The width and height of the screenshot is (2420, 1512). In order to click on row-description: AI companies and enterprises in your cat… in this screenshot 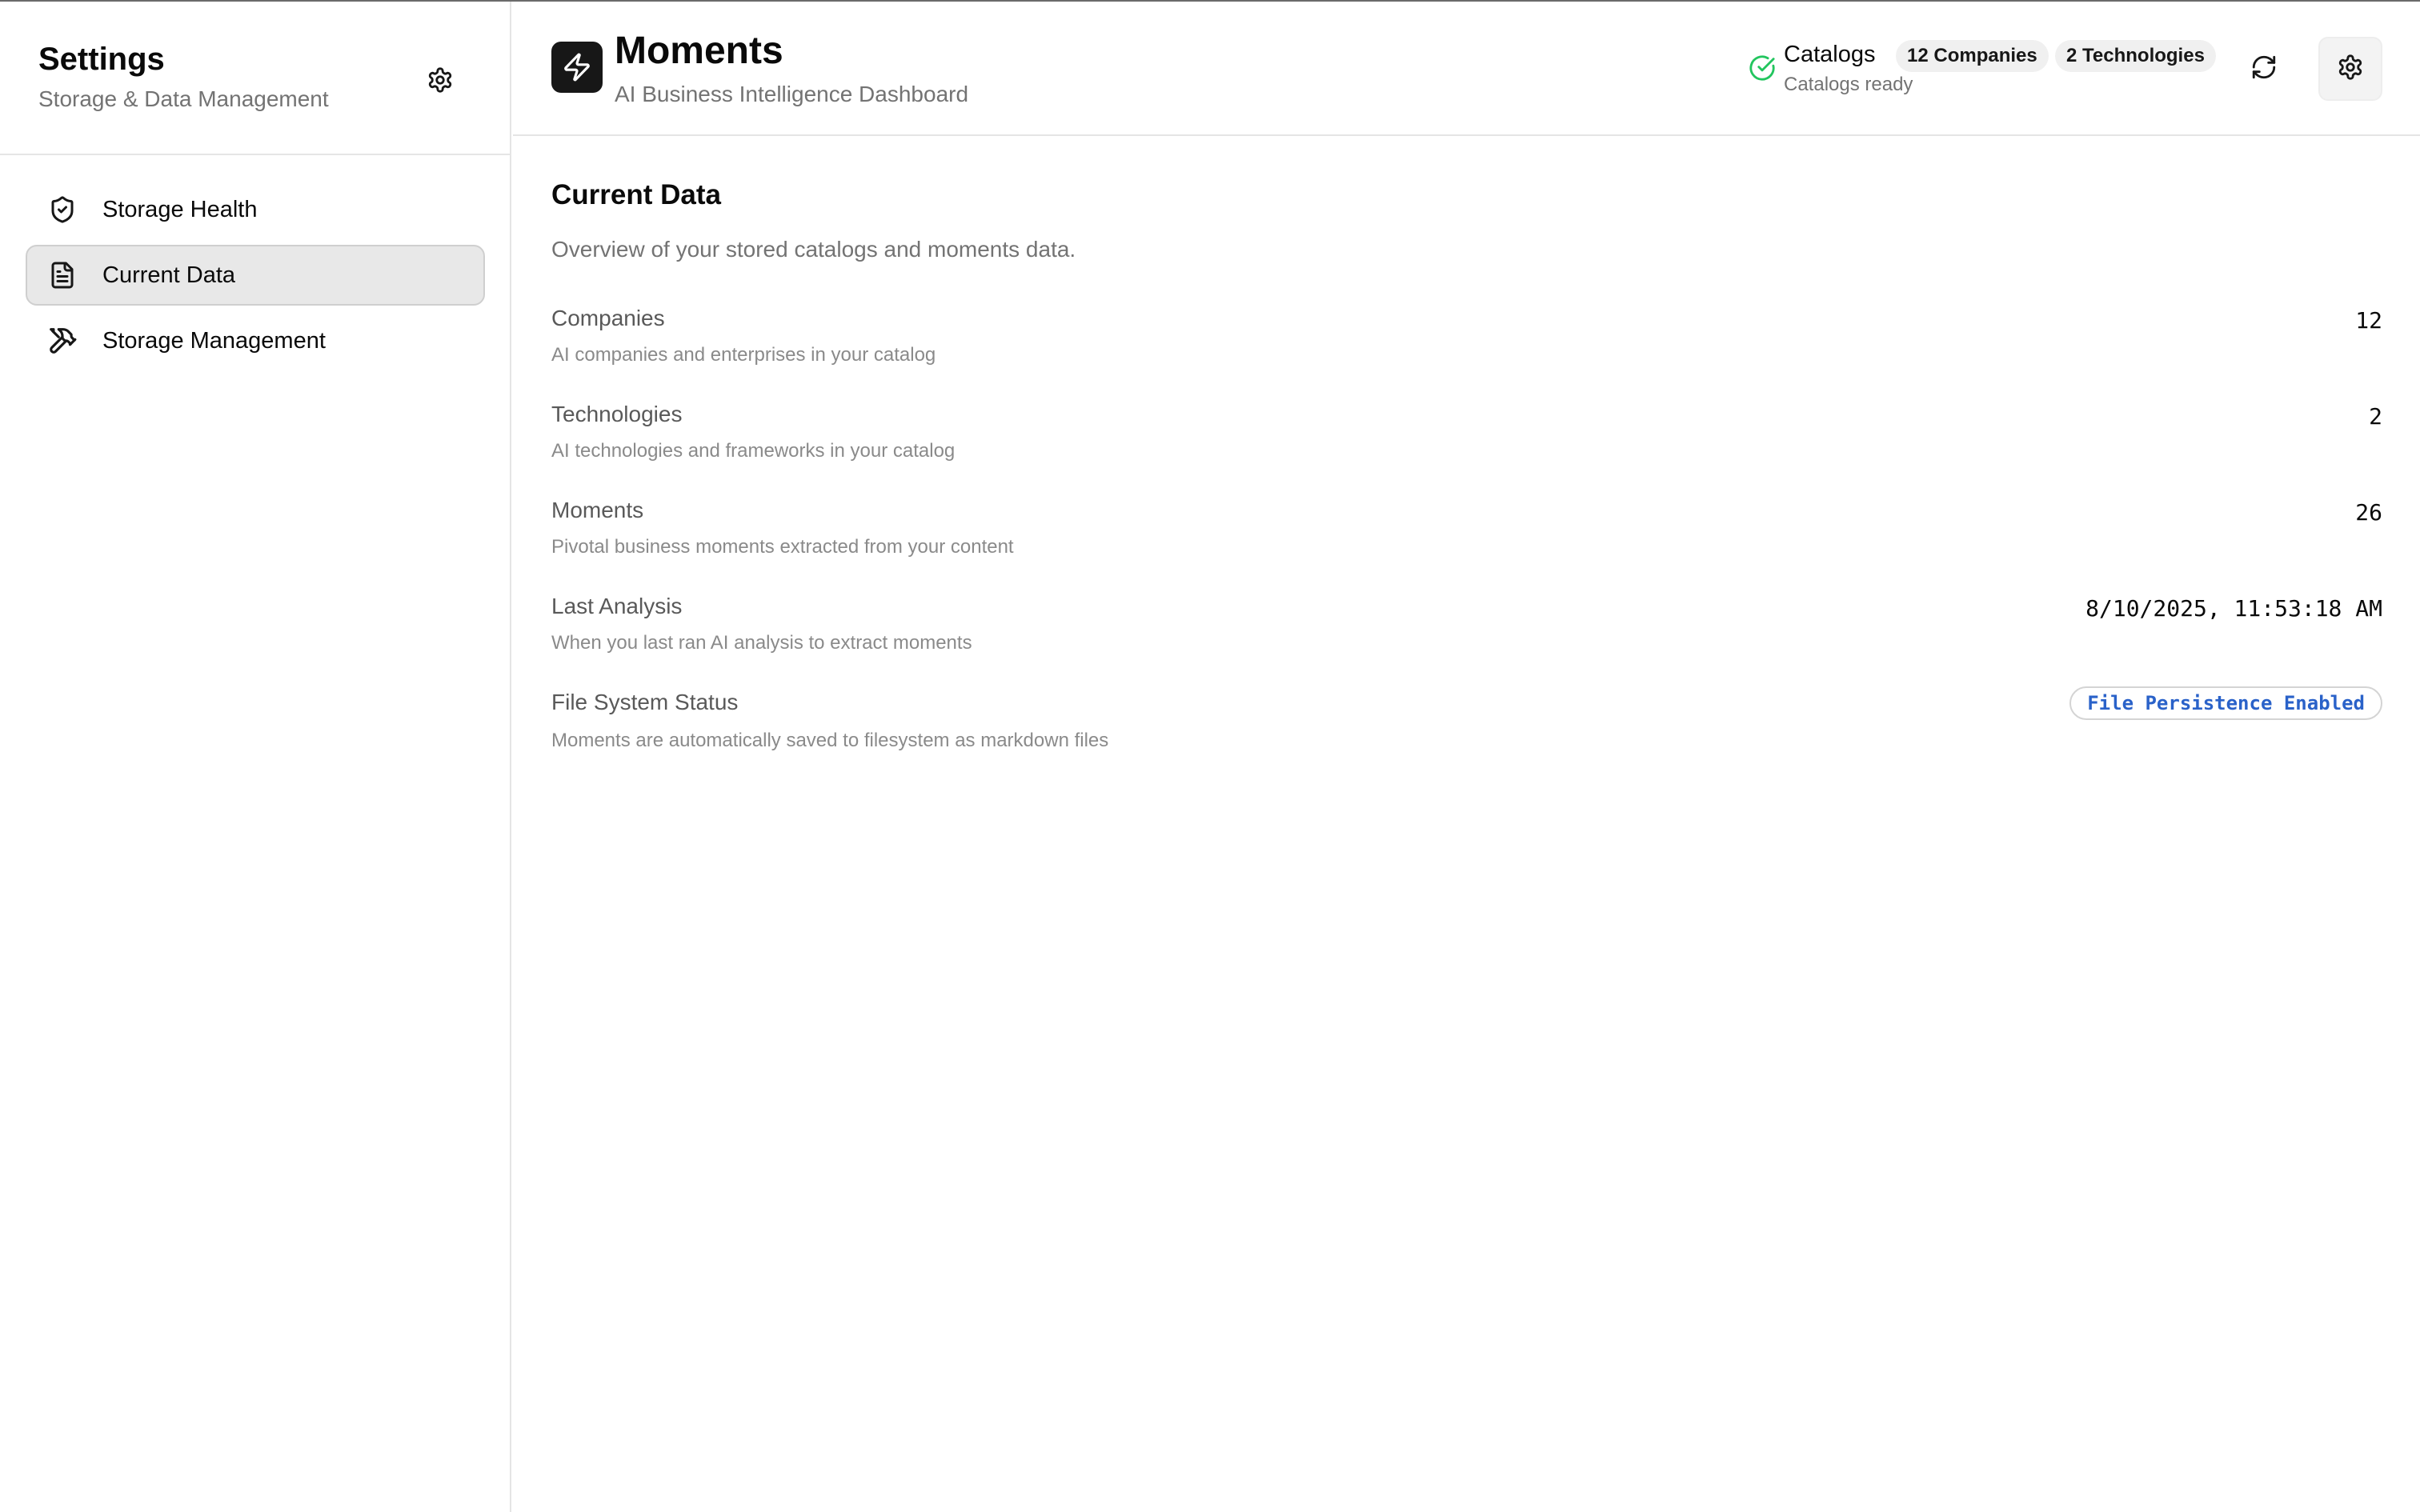, I will do `click(743, 355)`.